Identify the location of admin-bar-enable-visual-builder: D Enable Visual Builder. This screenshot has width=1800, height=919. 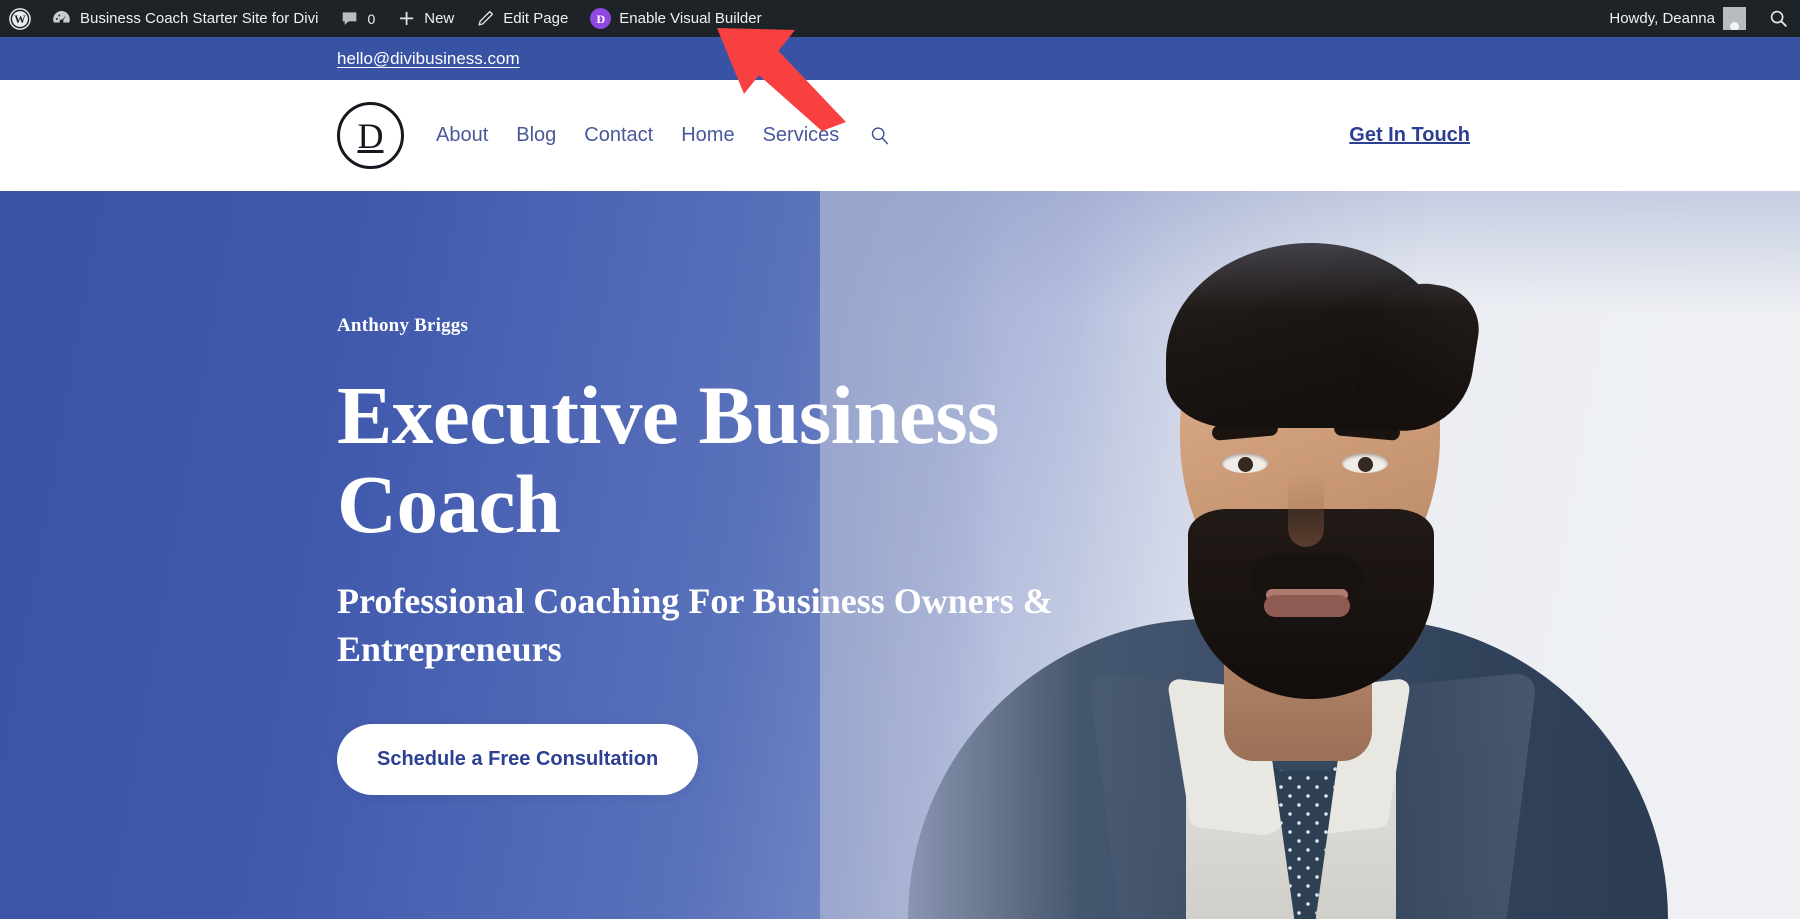
(675, 18).